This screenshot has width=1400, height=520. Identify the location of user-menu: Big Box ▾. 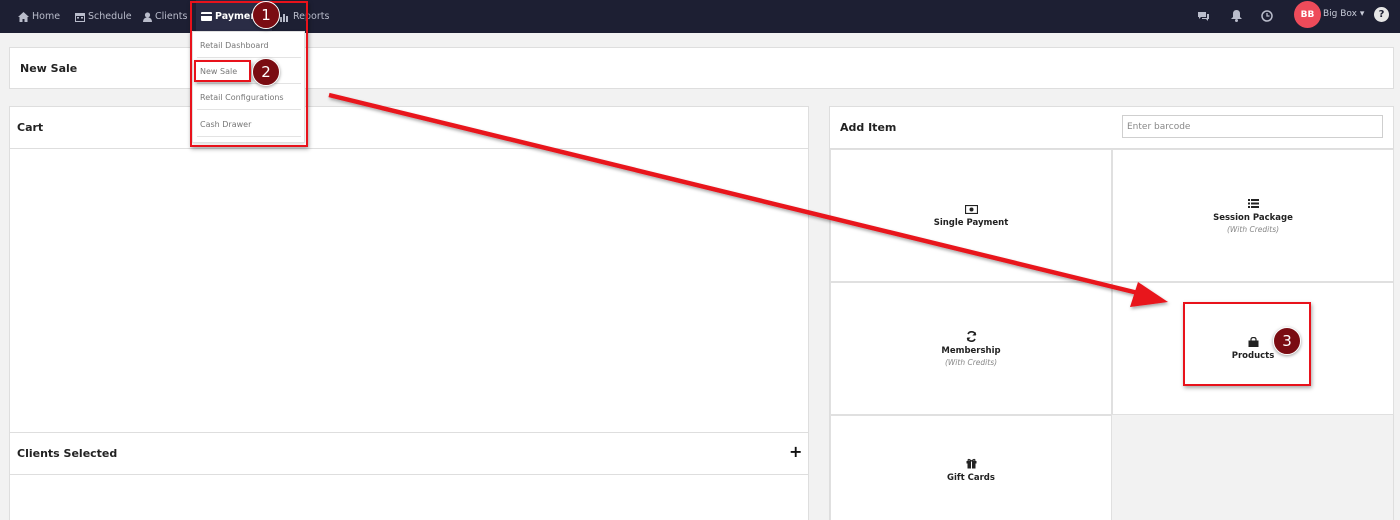
(1343, 14).